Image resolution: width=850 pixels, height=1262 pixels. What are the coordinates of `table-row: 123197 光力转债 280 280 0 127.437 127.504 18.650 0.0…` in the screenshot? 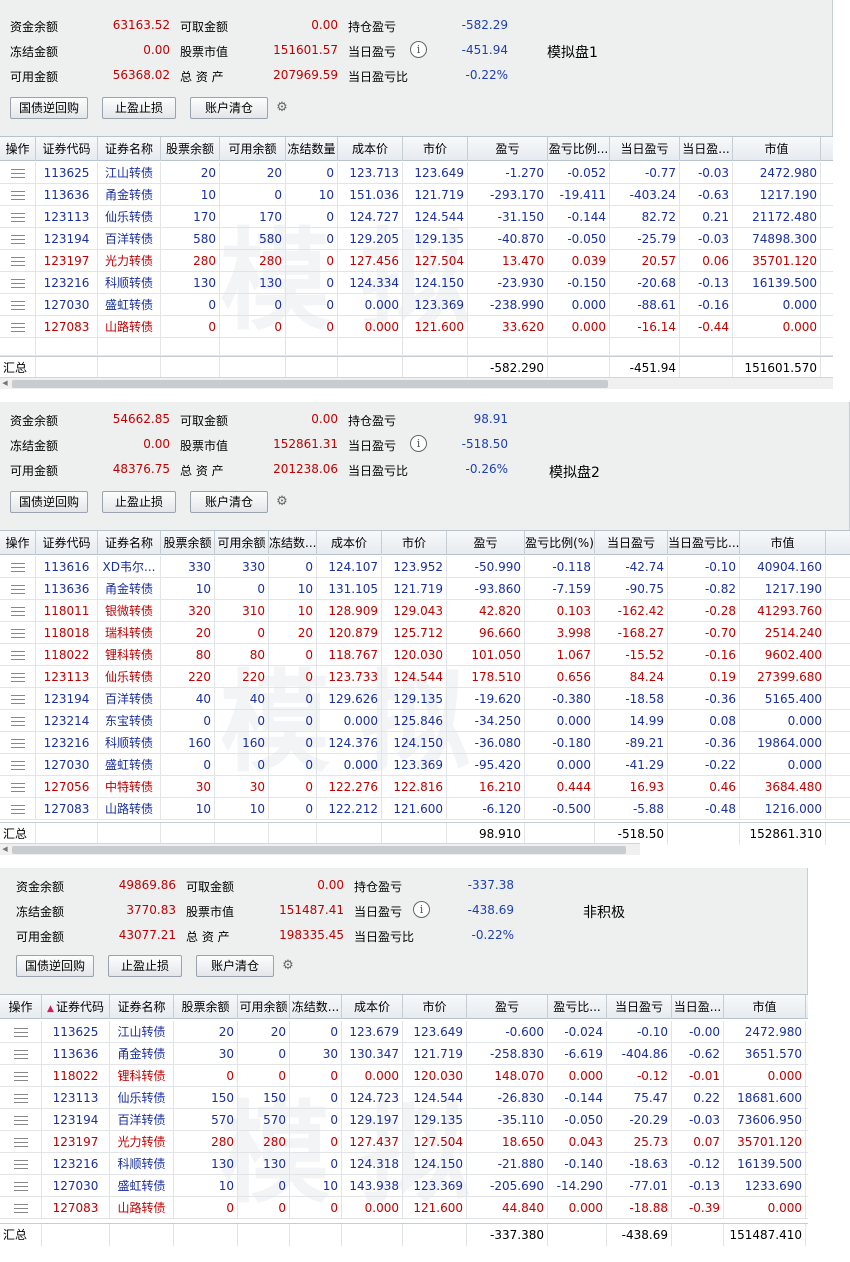 It's located at (404, 1142).